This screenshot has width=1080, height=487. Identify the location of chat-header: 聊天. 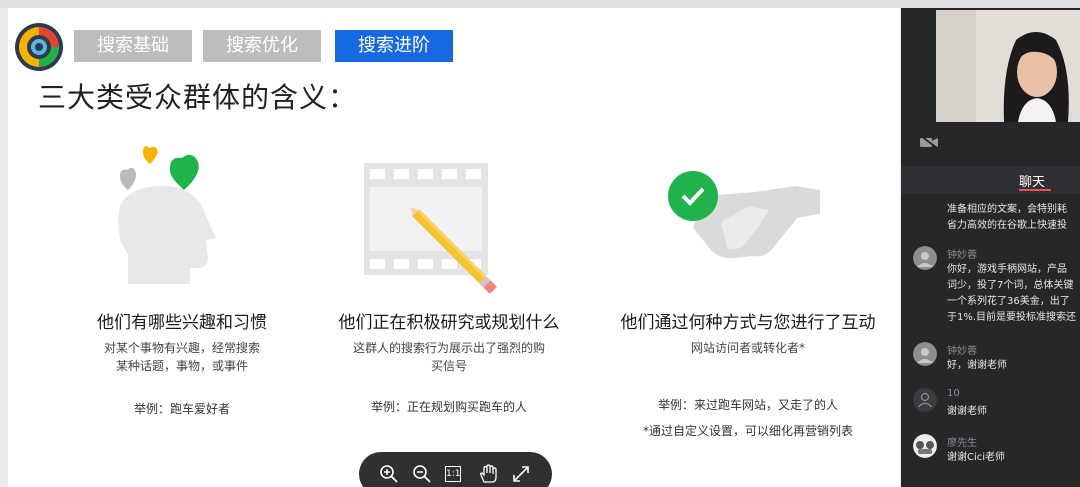
(990, 180).